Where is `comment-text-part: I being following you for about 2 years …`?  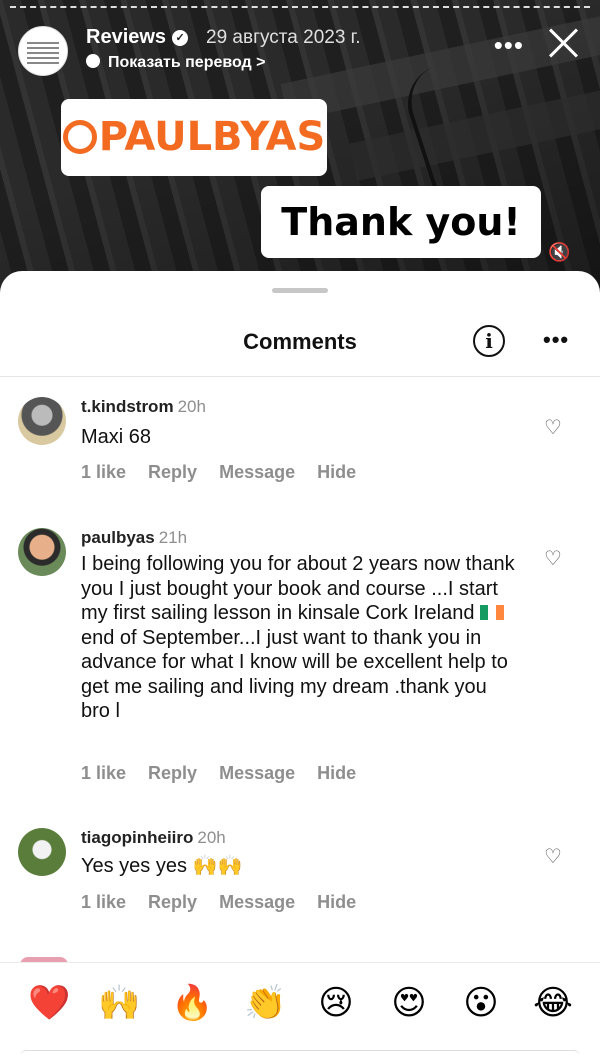 comment-text-part: I being following you for about 2 years … is located at coordinates (298, 588).